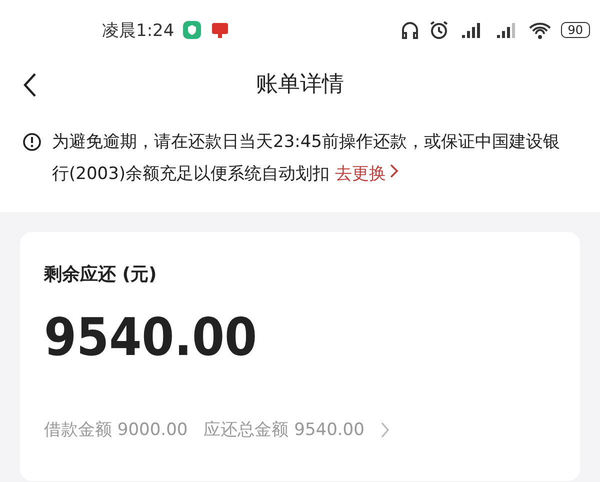  I want to click on back-icon, so click(30, 85).